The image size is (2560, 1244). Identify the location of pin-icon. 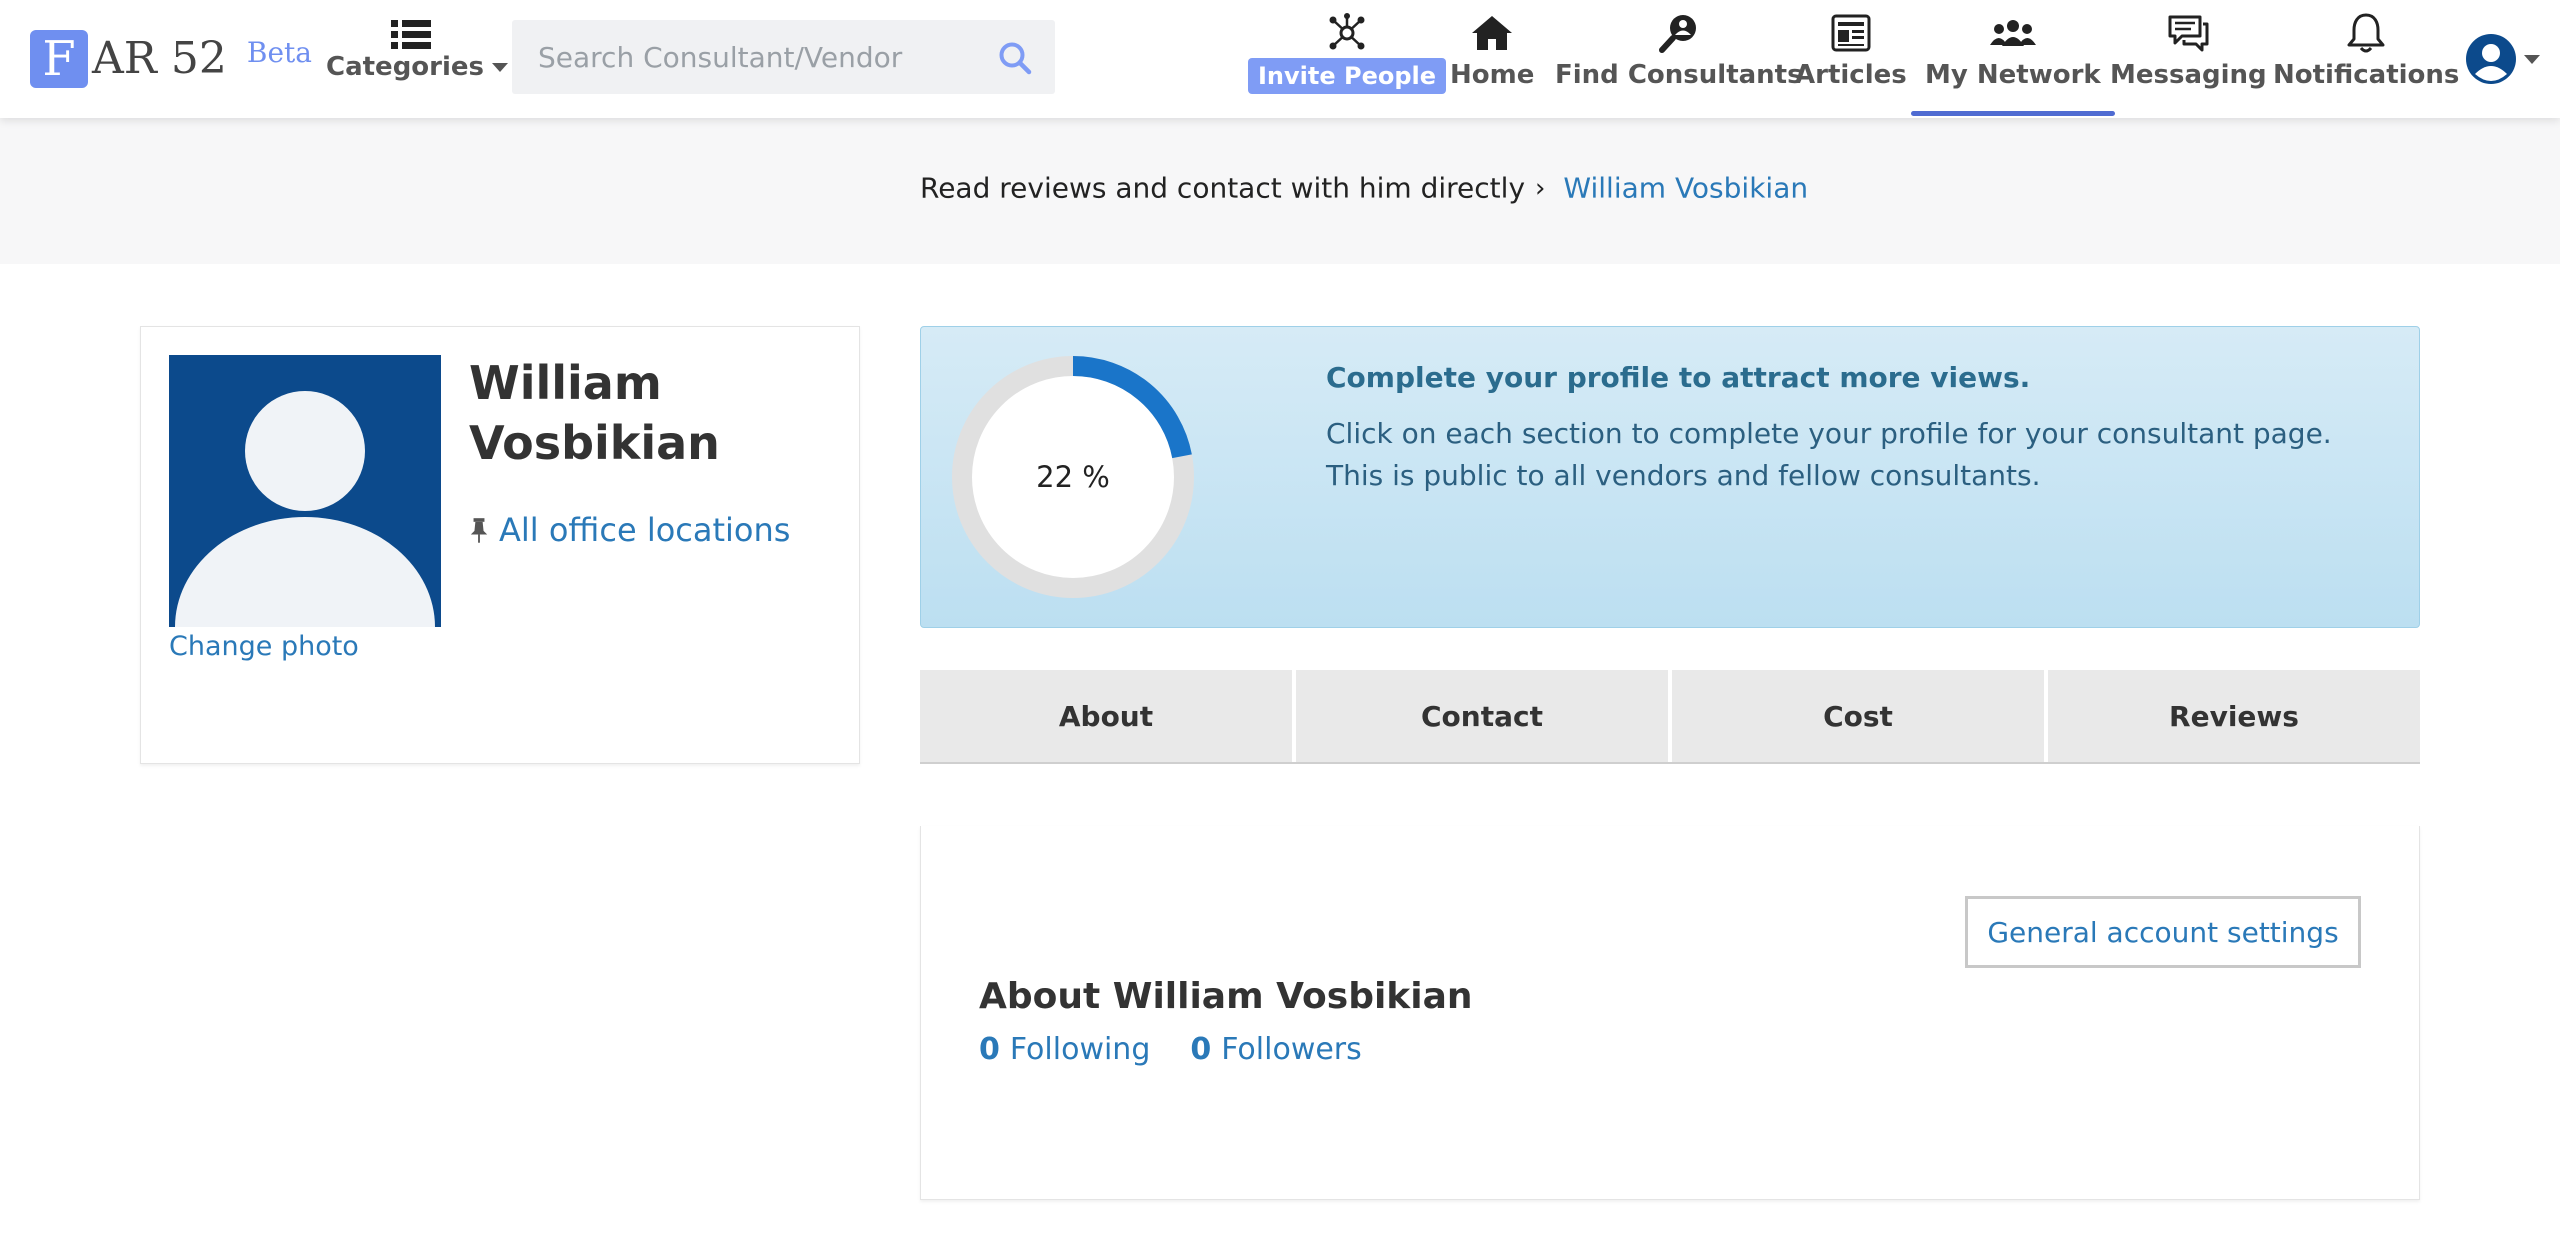
(479, 530).